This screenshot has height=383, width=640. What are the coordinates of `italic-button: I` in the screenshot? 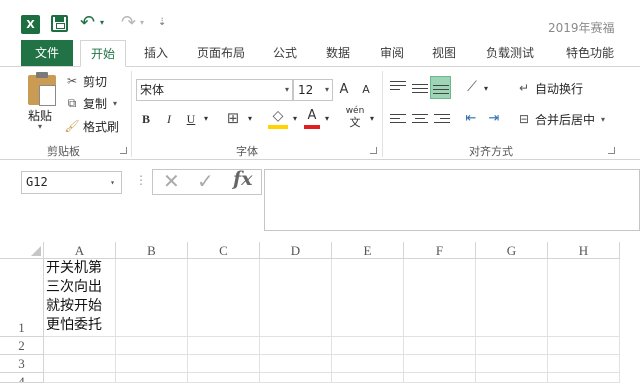 It's located at (169, 119).